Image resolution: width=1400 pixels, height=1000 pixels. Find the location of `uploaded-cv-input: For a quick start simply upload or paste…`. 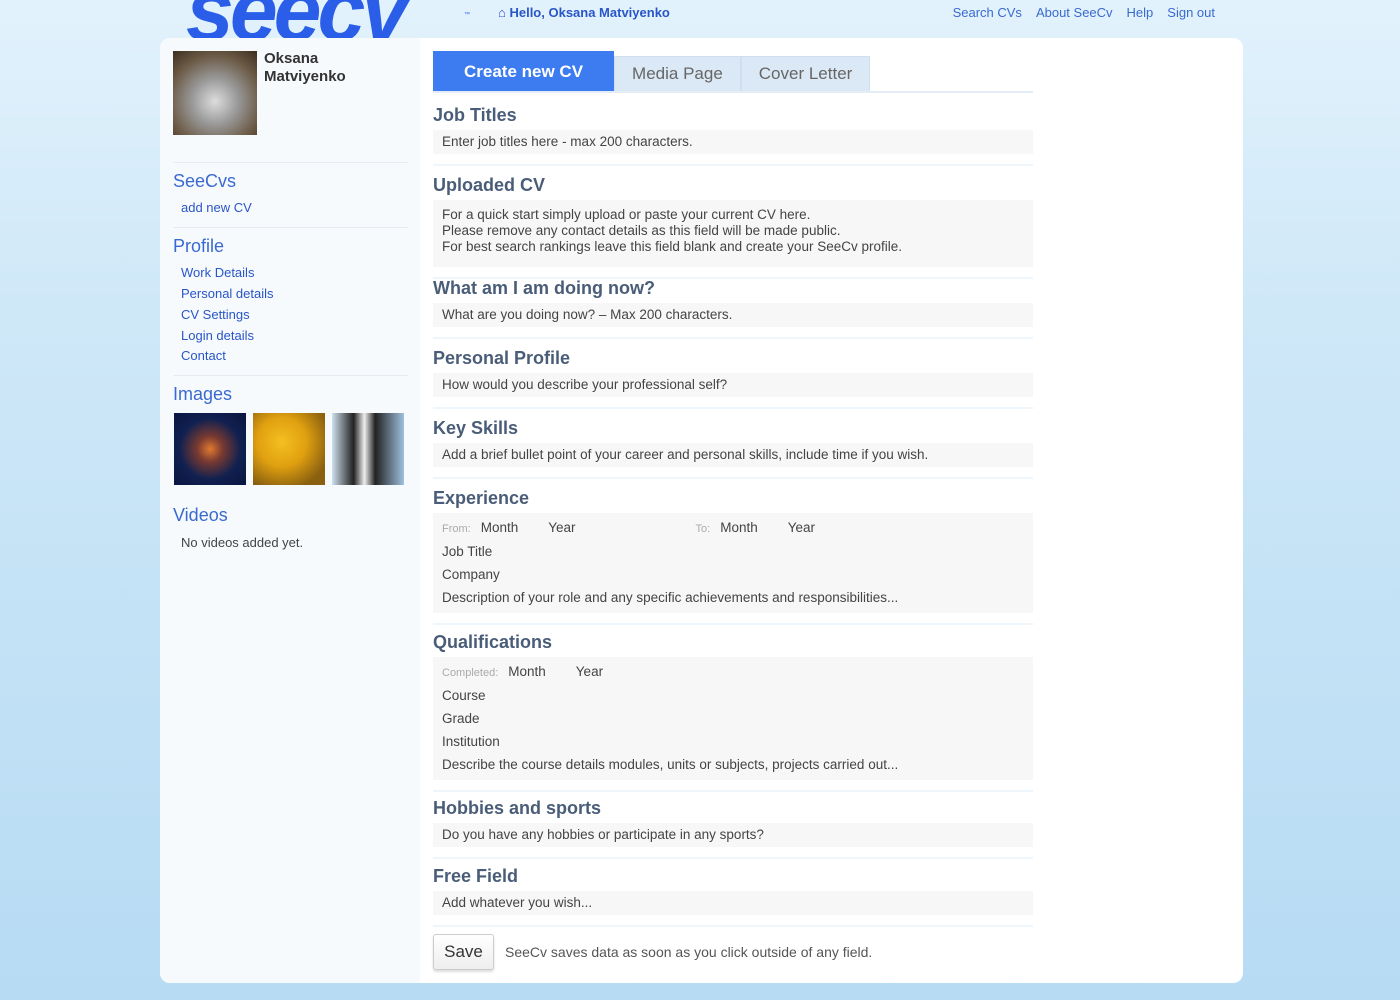

uploaded-cv-input: For a quick start simply upload or paste… is located at coordinates (733, 233).